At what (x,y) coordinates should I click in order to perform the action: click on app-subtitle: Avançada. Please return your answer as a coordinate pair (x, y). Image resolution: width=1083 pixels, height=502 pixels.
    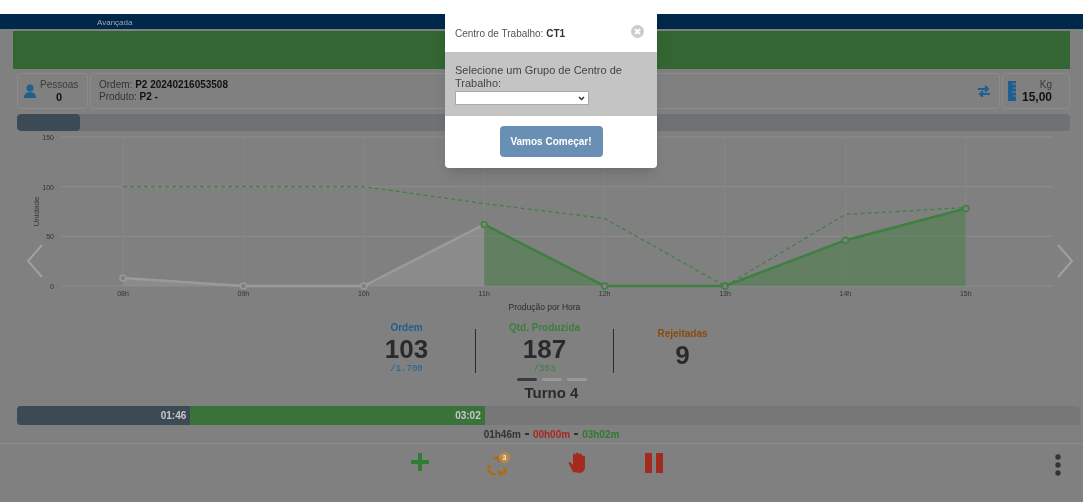
    Looking at the image, I should click on (115, 23).